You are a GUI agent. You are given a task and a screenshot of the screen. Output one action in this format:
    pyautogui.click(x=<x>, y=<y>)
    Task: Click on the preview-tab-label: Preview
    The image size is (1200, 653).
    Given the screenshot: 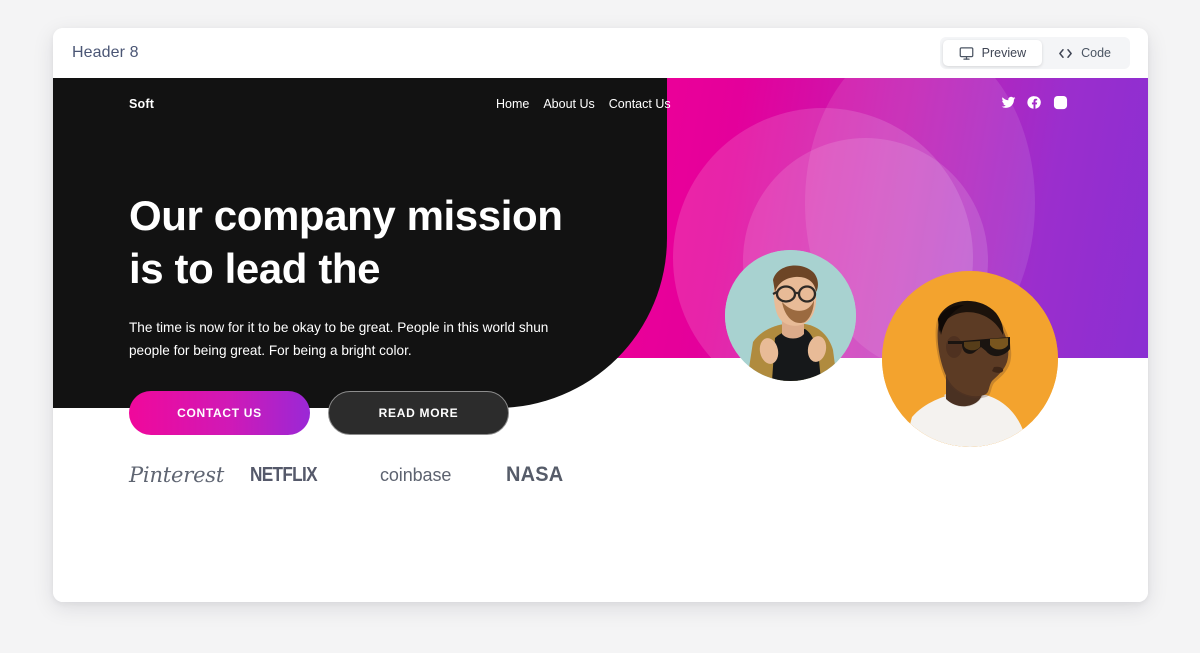 What is the action you would take?
    pyautogui.click(x=1004, y=53)
    